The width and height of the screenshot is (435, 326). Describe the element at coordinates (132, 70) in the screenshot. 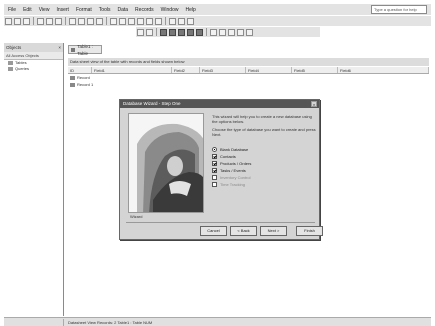

I see `column-header: Field1` at that location.